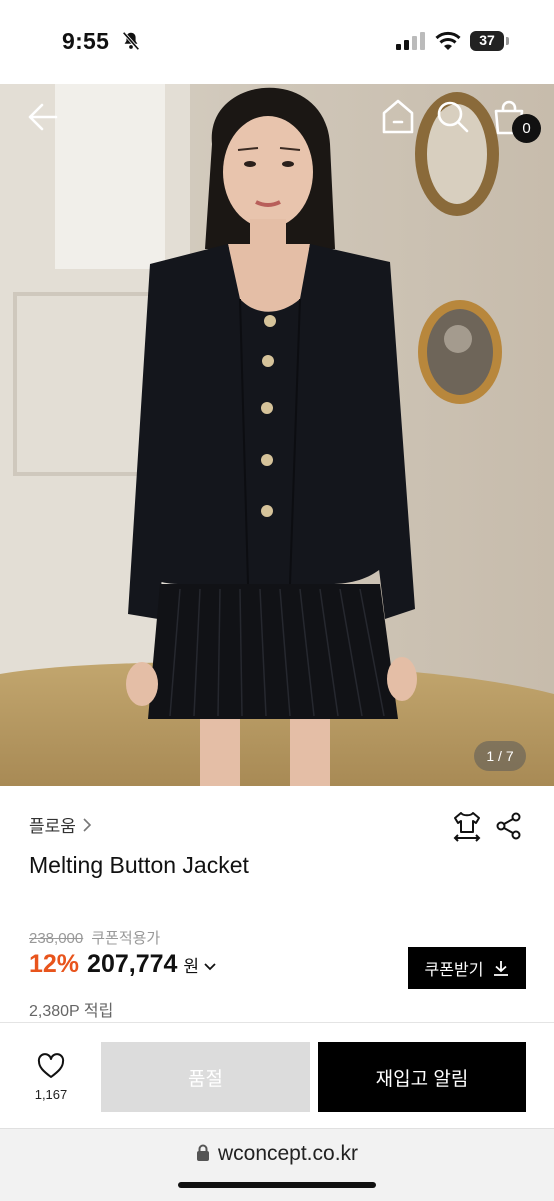 This screenshot has height=1201, width=554. Describe the element at coordinates (191, 966) in the screenshot. I see `currency-label: 원` at that location.